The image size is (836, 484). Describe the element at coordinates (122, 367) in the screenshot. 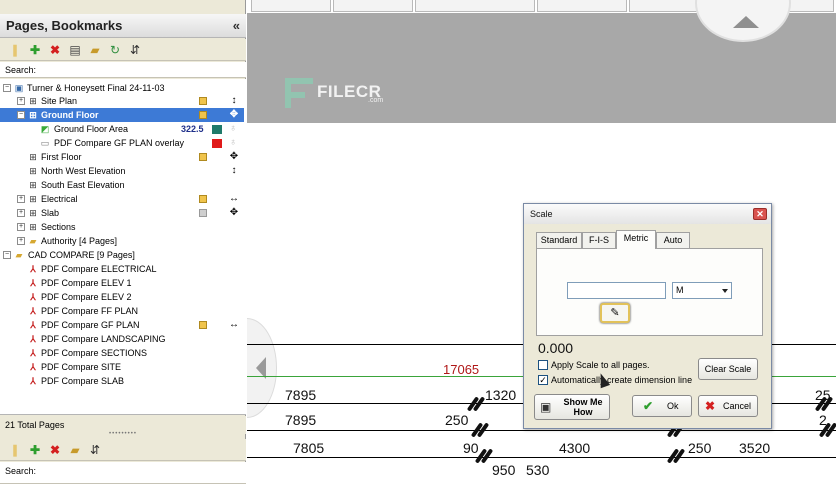

I see `tree-item-pdf-site: ⅄ PDF Compare SITE` at that location.